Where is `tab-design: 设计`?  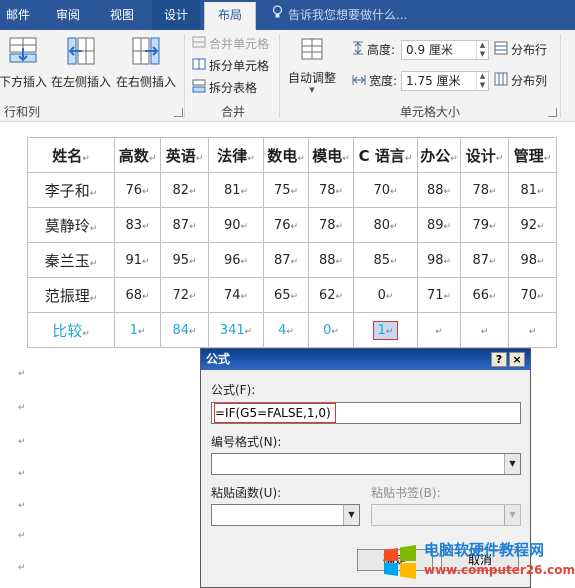 tab-design: 设计 is located at coordinates (176, 15).